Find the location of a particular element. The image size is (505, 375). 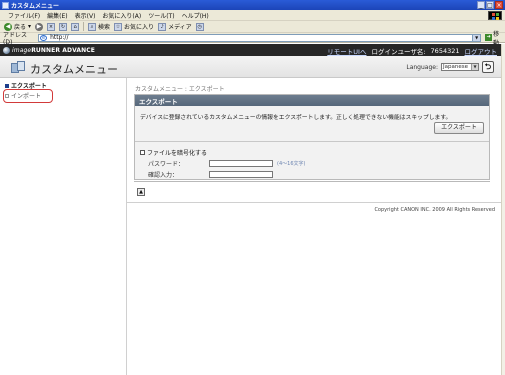

menu-help: ヘルプ(H) is located at coordinates (195, 15).